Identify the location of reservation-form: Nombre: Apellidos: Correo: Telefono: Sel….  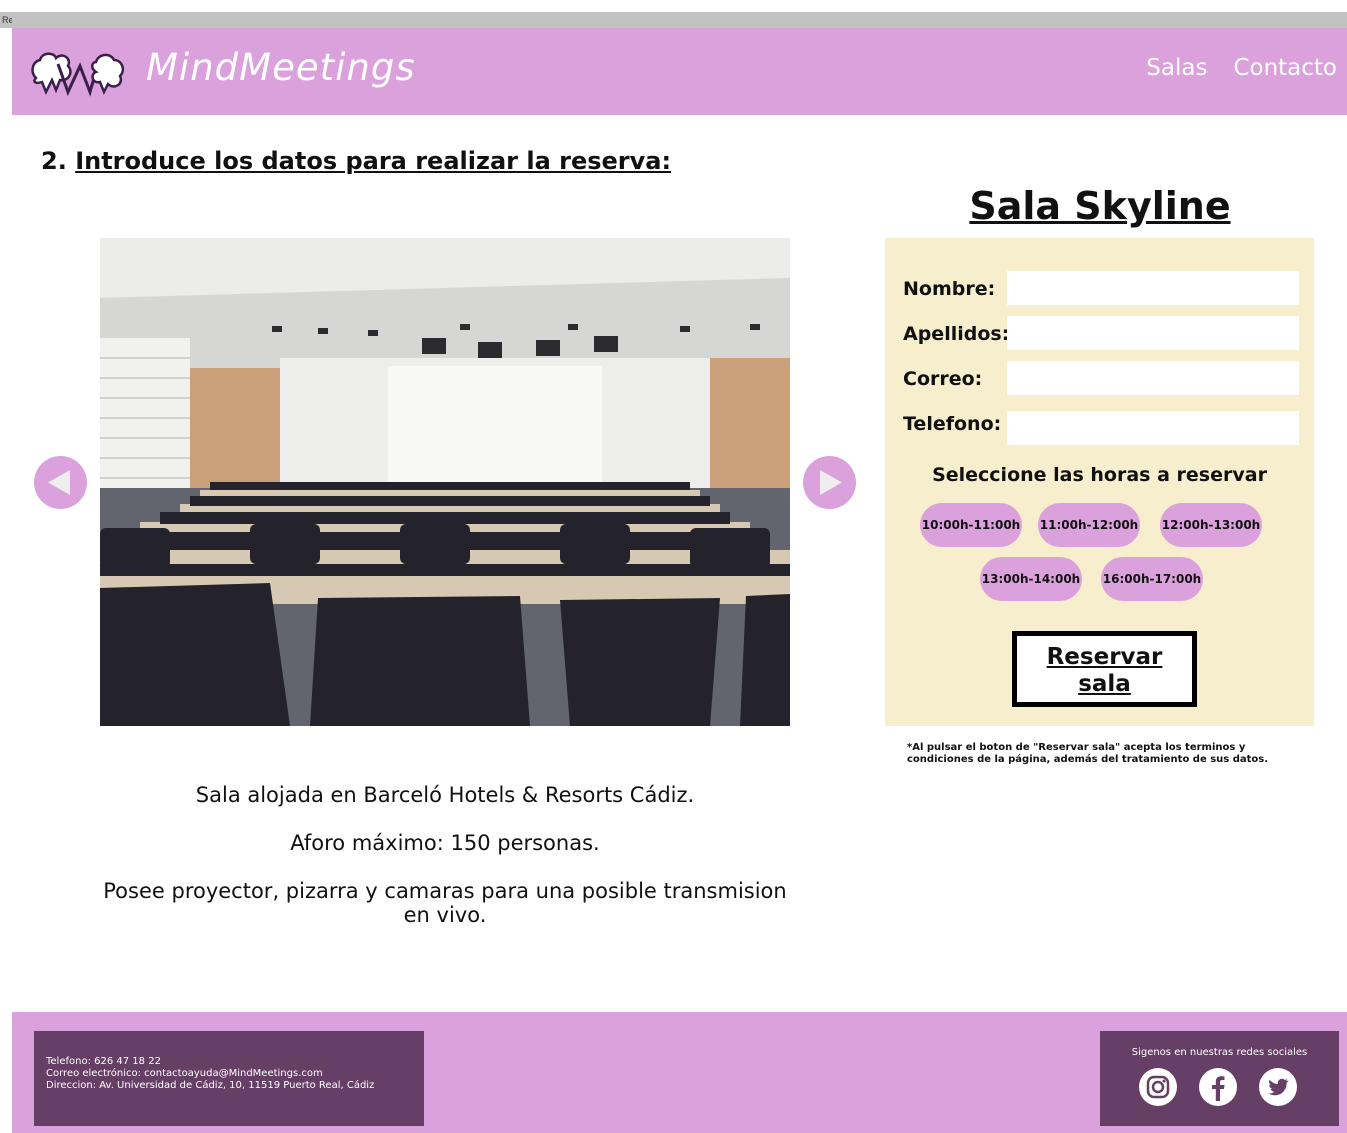
(1099, 482).